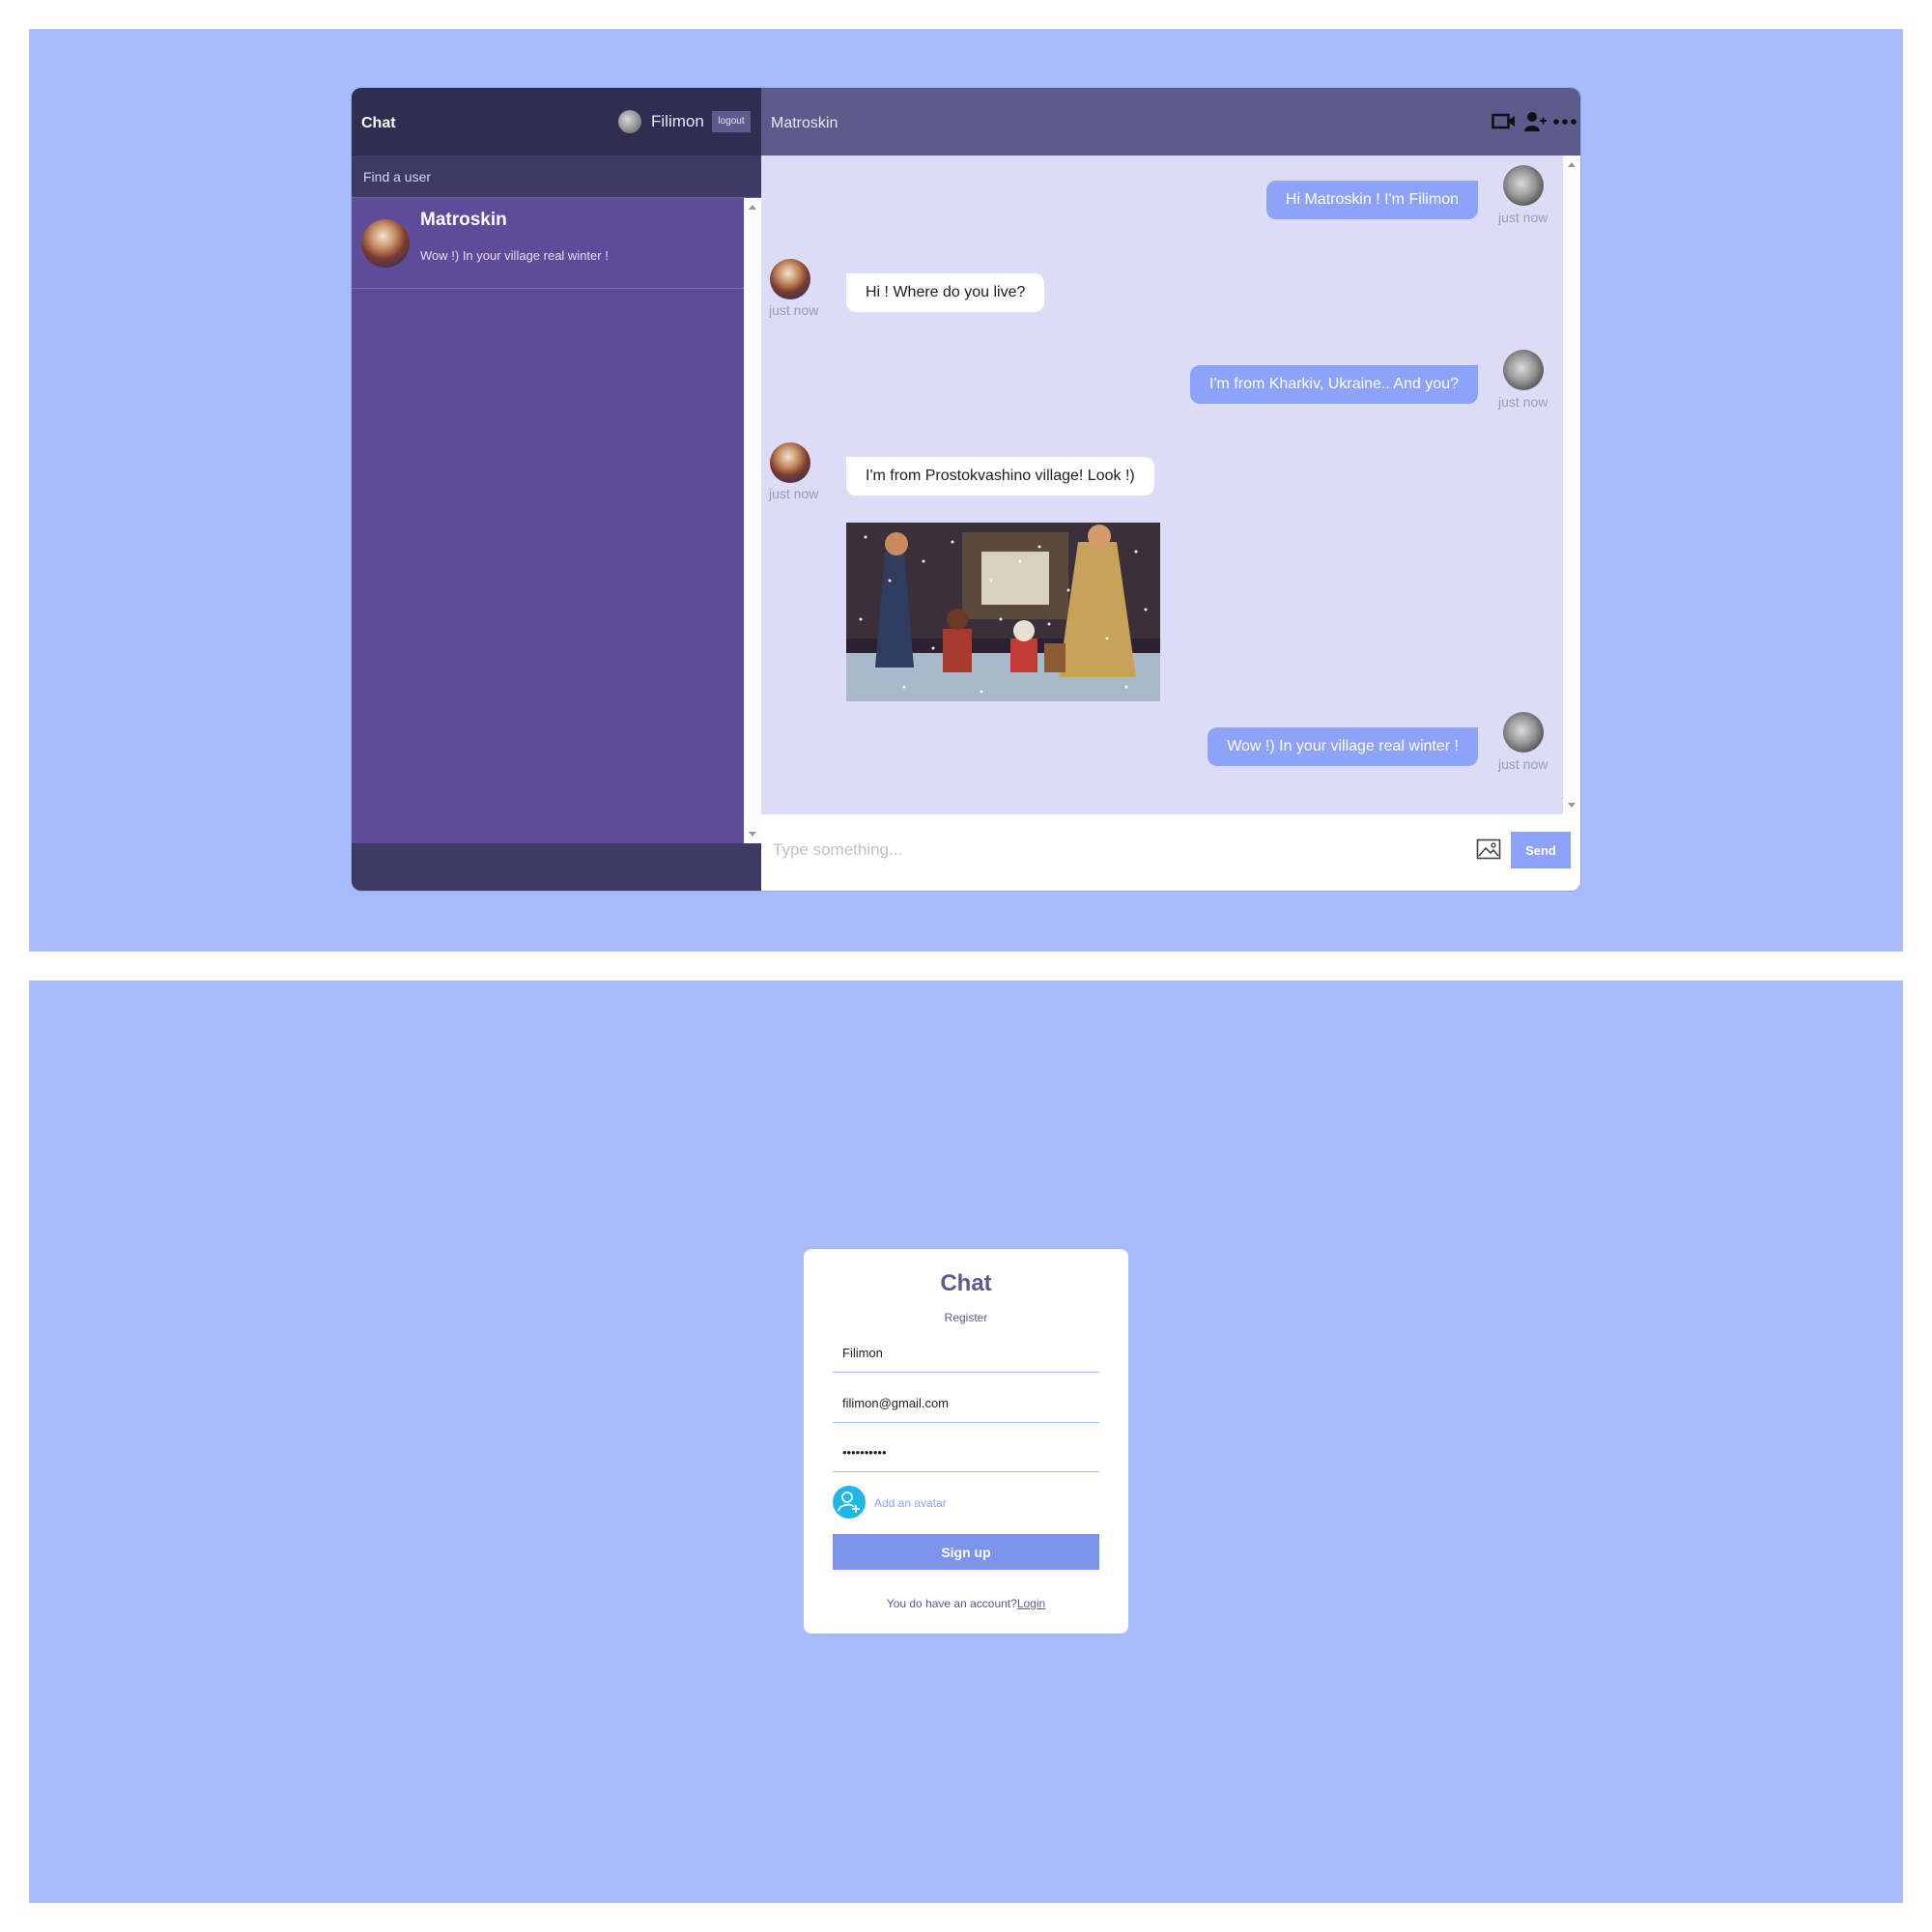 This screenshot has width=1932, height=1932. Describe the element at coordinates (1334, 384) in the screenshot. I see `message-bubble: I'm from Kharkiv, Ukraine.. And you?` at that location.